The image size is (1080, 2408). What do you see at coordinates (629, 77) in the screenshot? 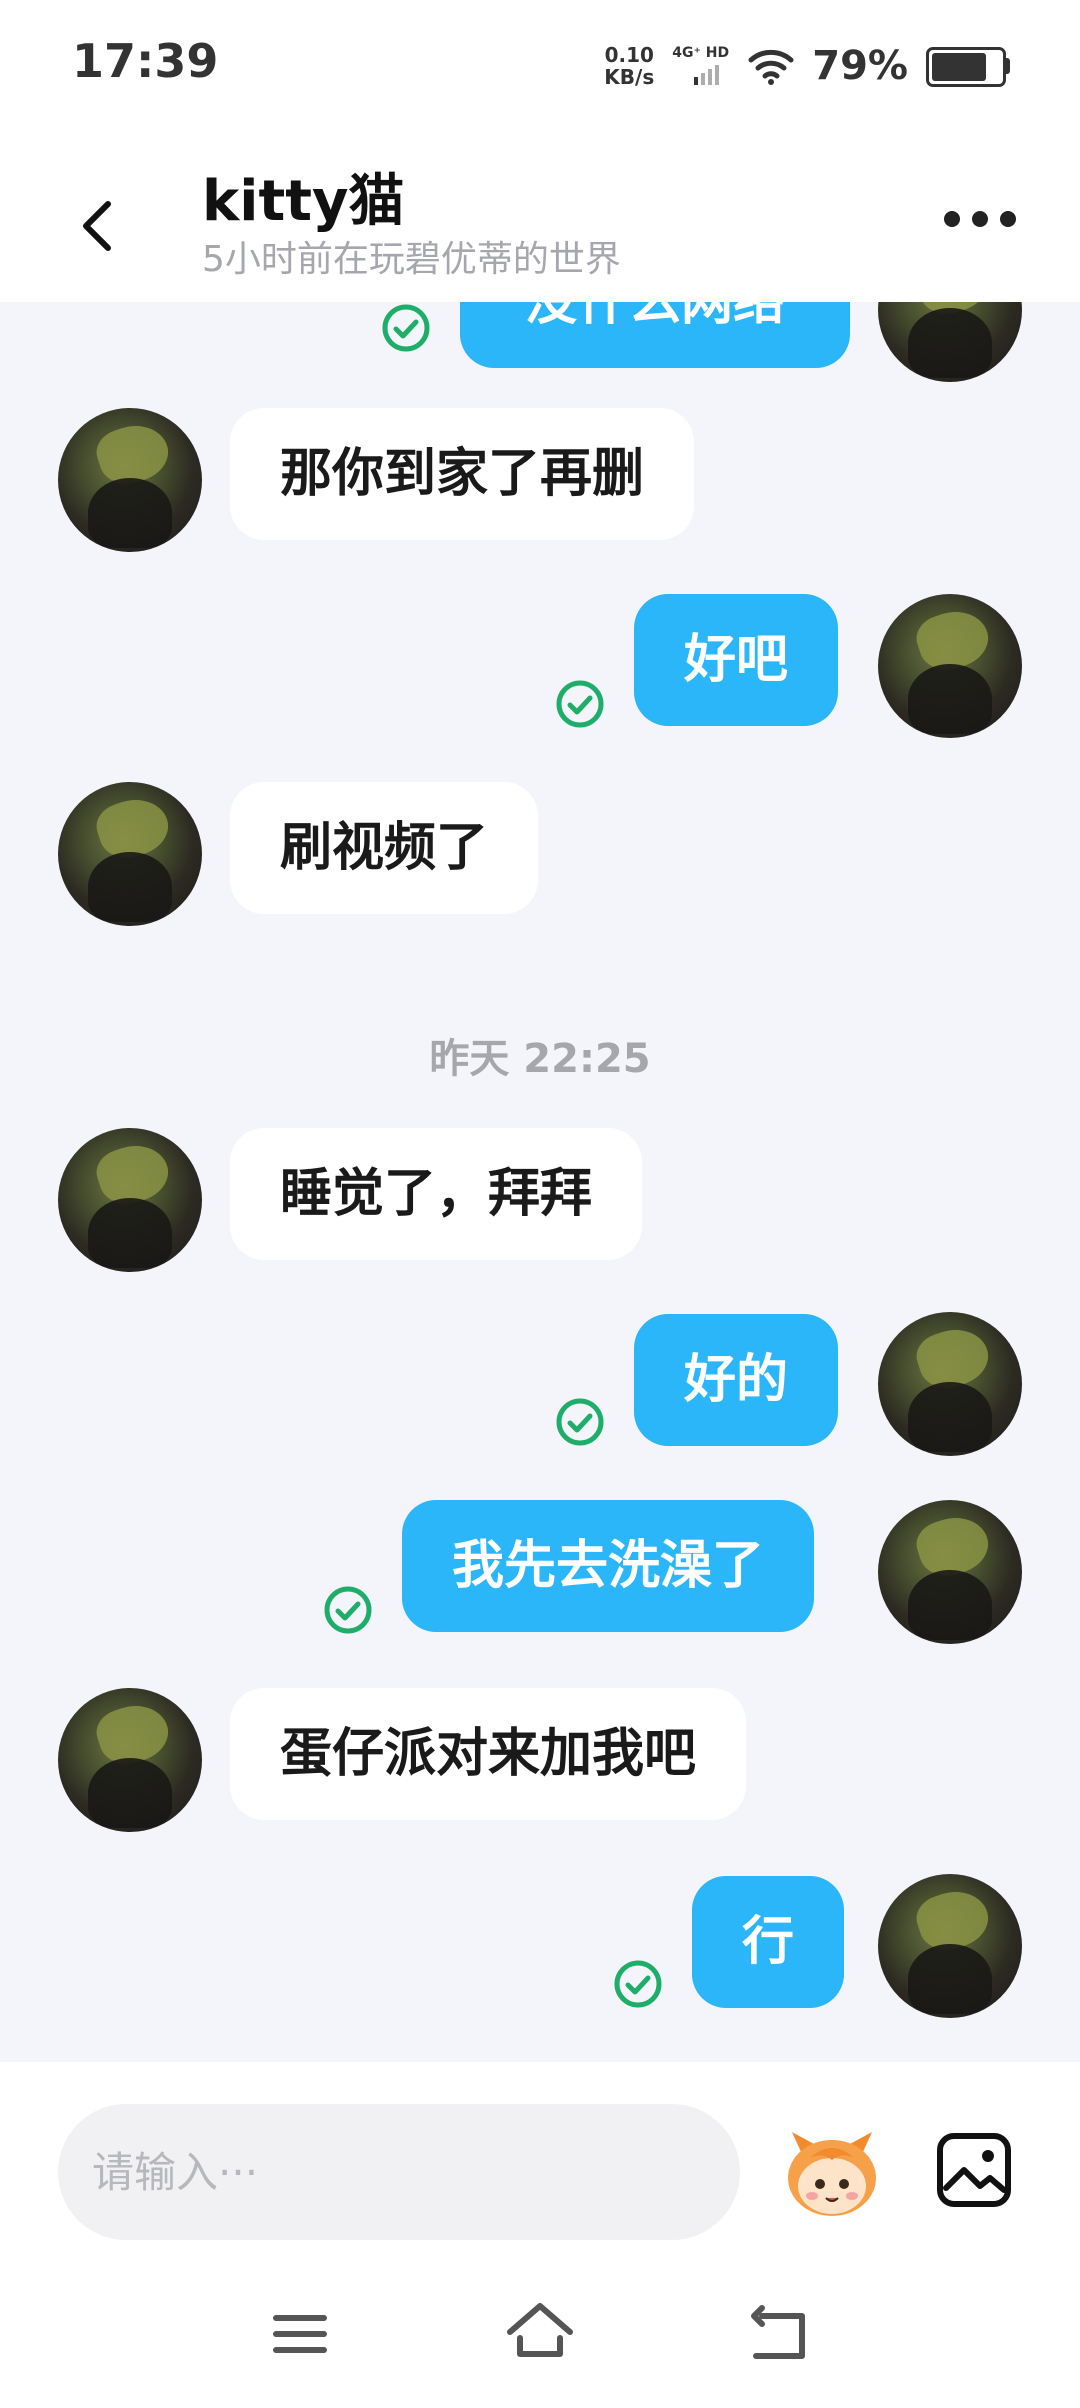
I see `network-speed-unit: KB/s` at bounding box center [629, 77].